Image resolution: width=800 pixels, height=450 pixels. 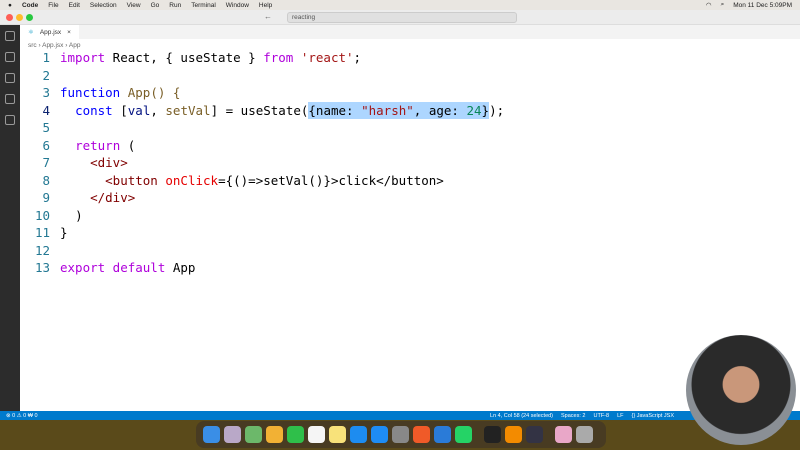 I want to click on facetime-icon, so click(x=295, y=434).